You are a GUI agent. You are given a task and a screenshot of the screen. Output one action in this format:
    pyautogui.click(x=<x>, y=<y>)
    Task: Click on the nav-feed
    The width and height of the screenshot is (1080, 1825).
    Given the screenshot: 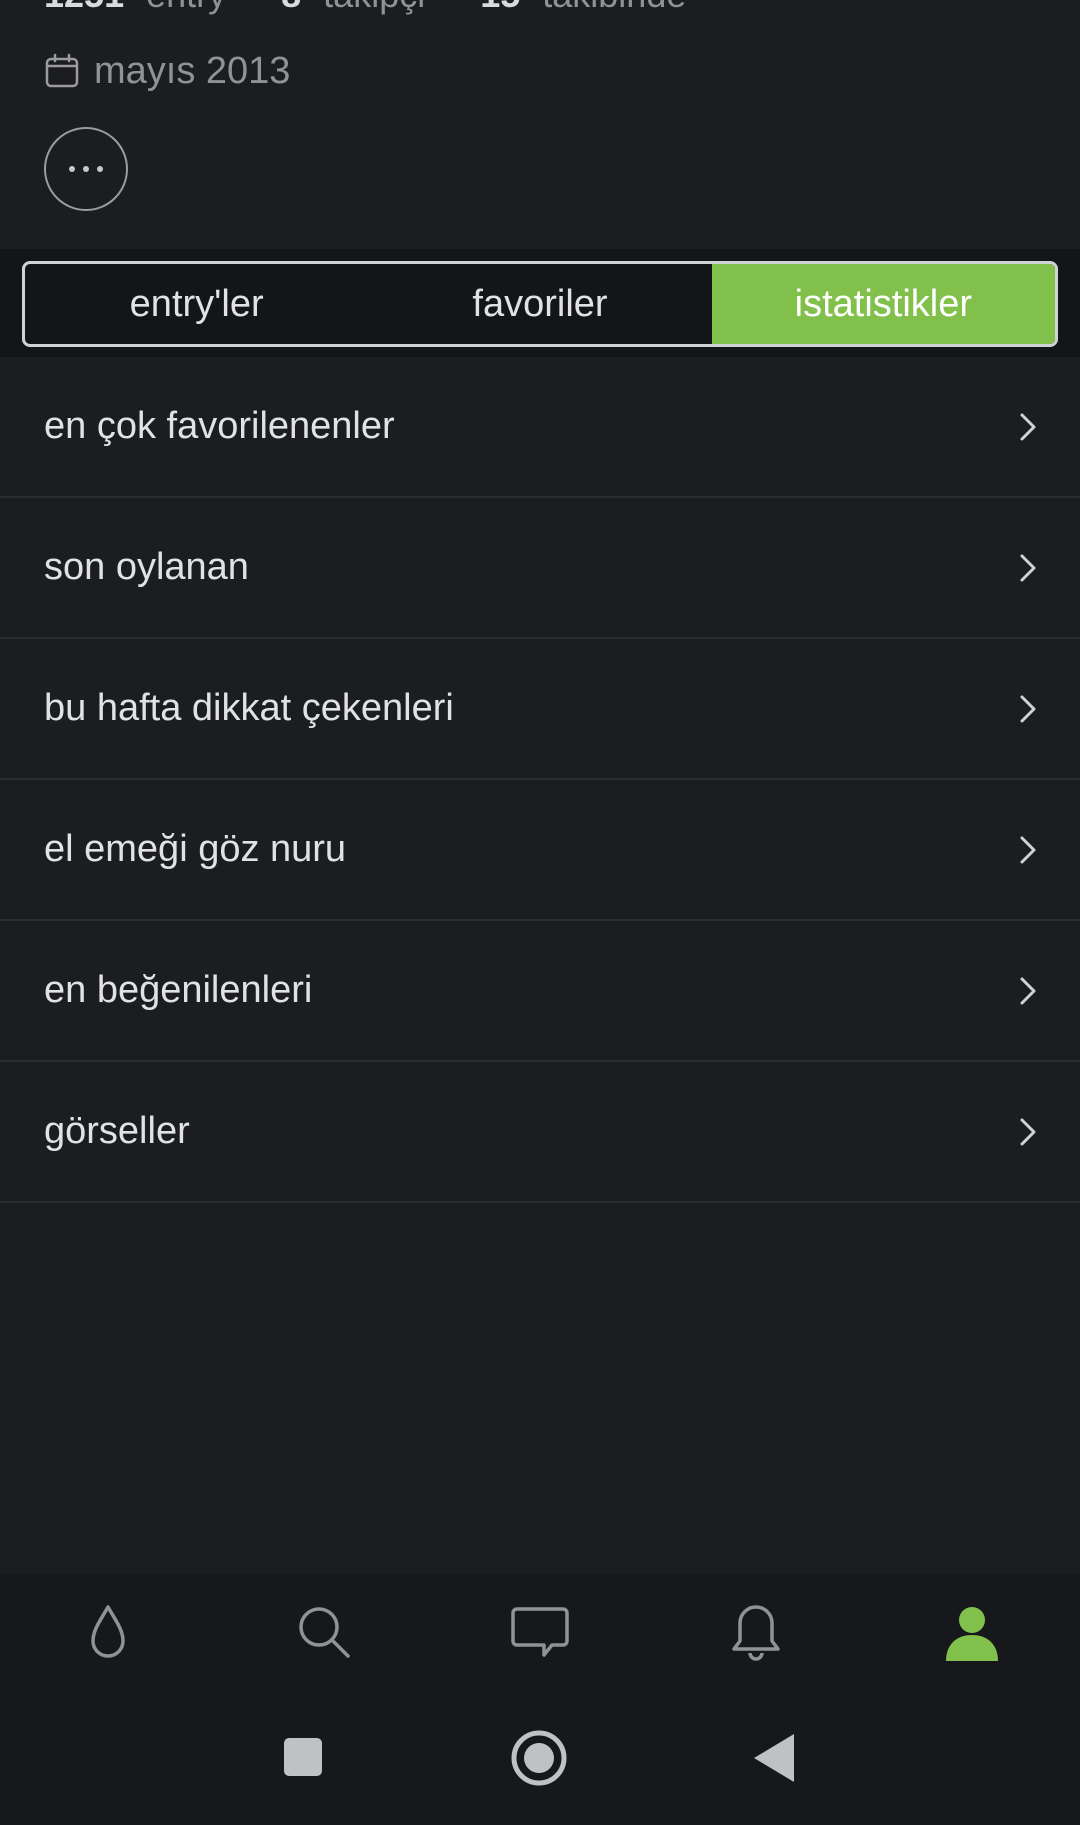 What is the action you would take?
    pyautogui.click(x=108, y=1633)
    